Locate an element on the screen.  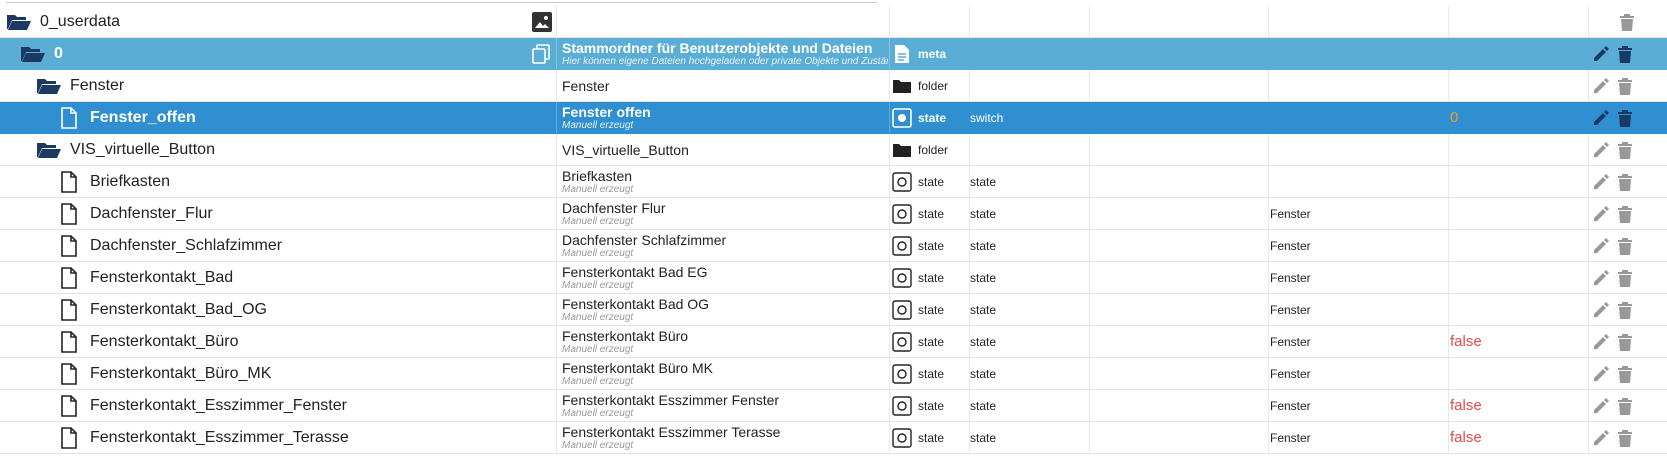
tree-row-0-userdata: 0_userdata is located at coordinates (833, 22).